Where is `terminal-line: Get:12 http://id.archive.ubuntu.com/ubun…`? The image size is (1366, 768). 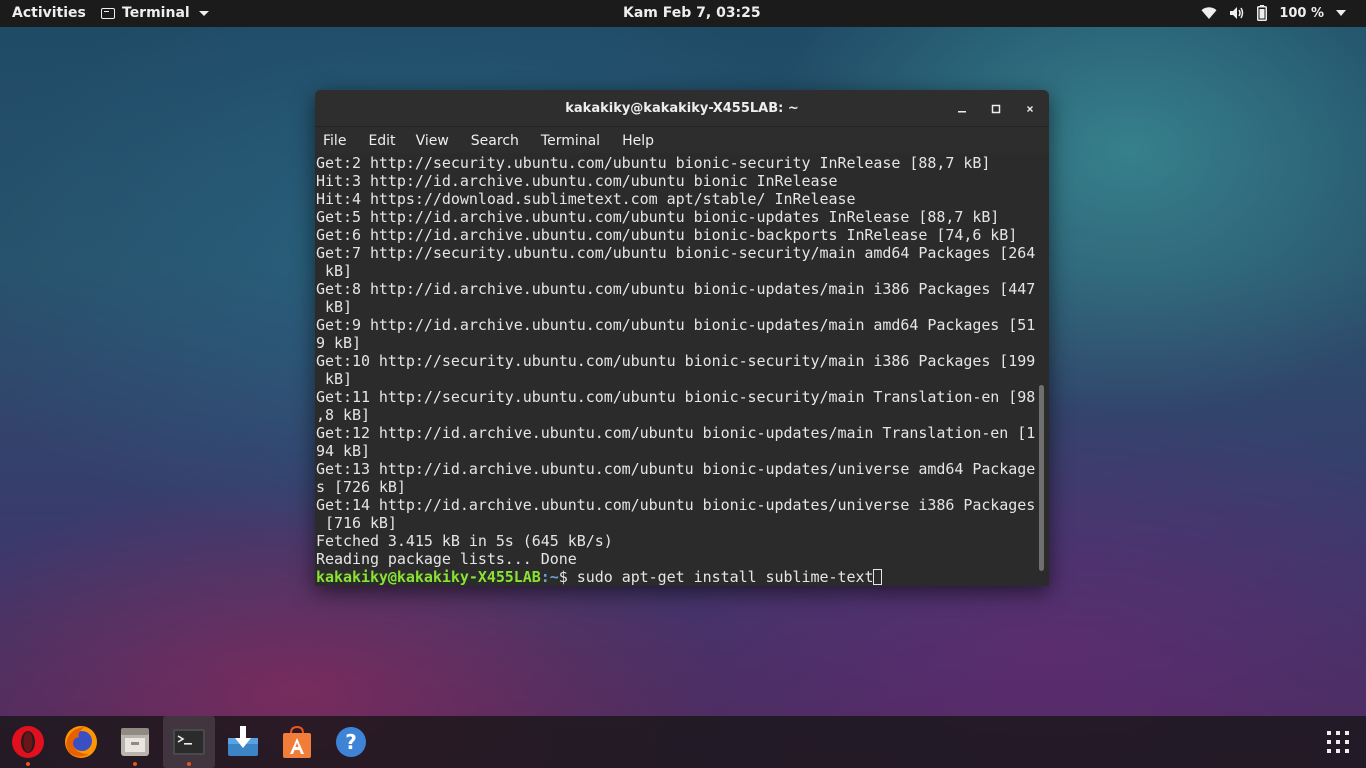 terminal-line: Get:12 http://id.archive.ubuntu.com/ubun… is located at coordinates (676, 433).